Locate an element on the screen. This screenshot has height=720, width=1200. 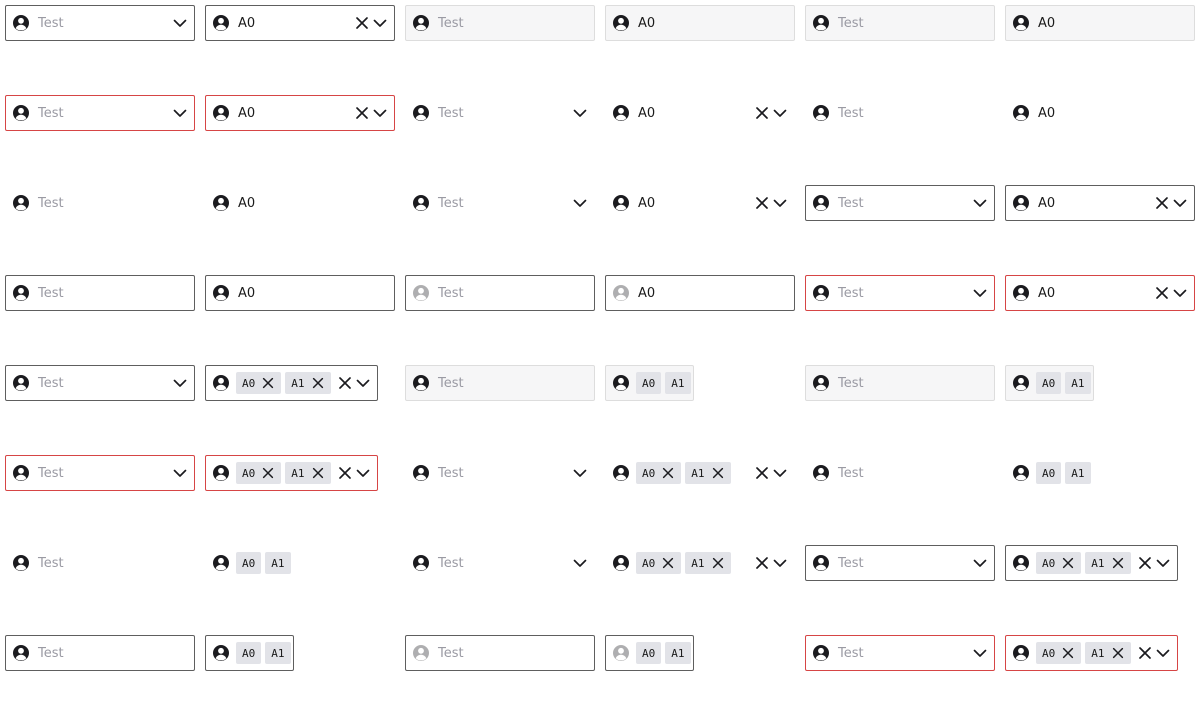
select-field-r6-c2: A0 A1 is located at coordinates (291, 473).